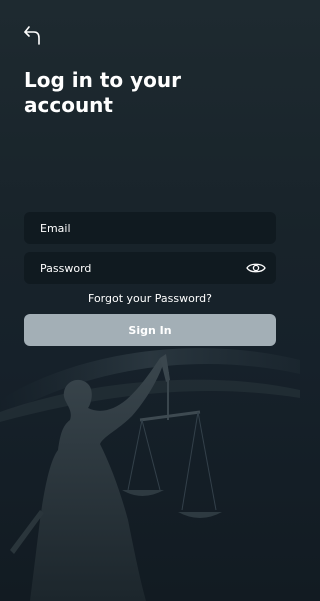 Image resolution: width=320 pixels, height=601 pixels. I want to click on email-field, so click(150, 228).